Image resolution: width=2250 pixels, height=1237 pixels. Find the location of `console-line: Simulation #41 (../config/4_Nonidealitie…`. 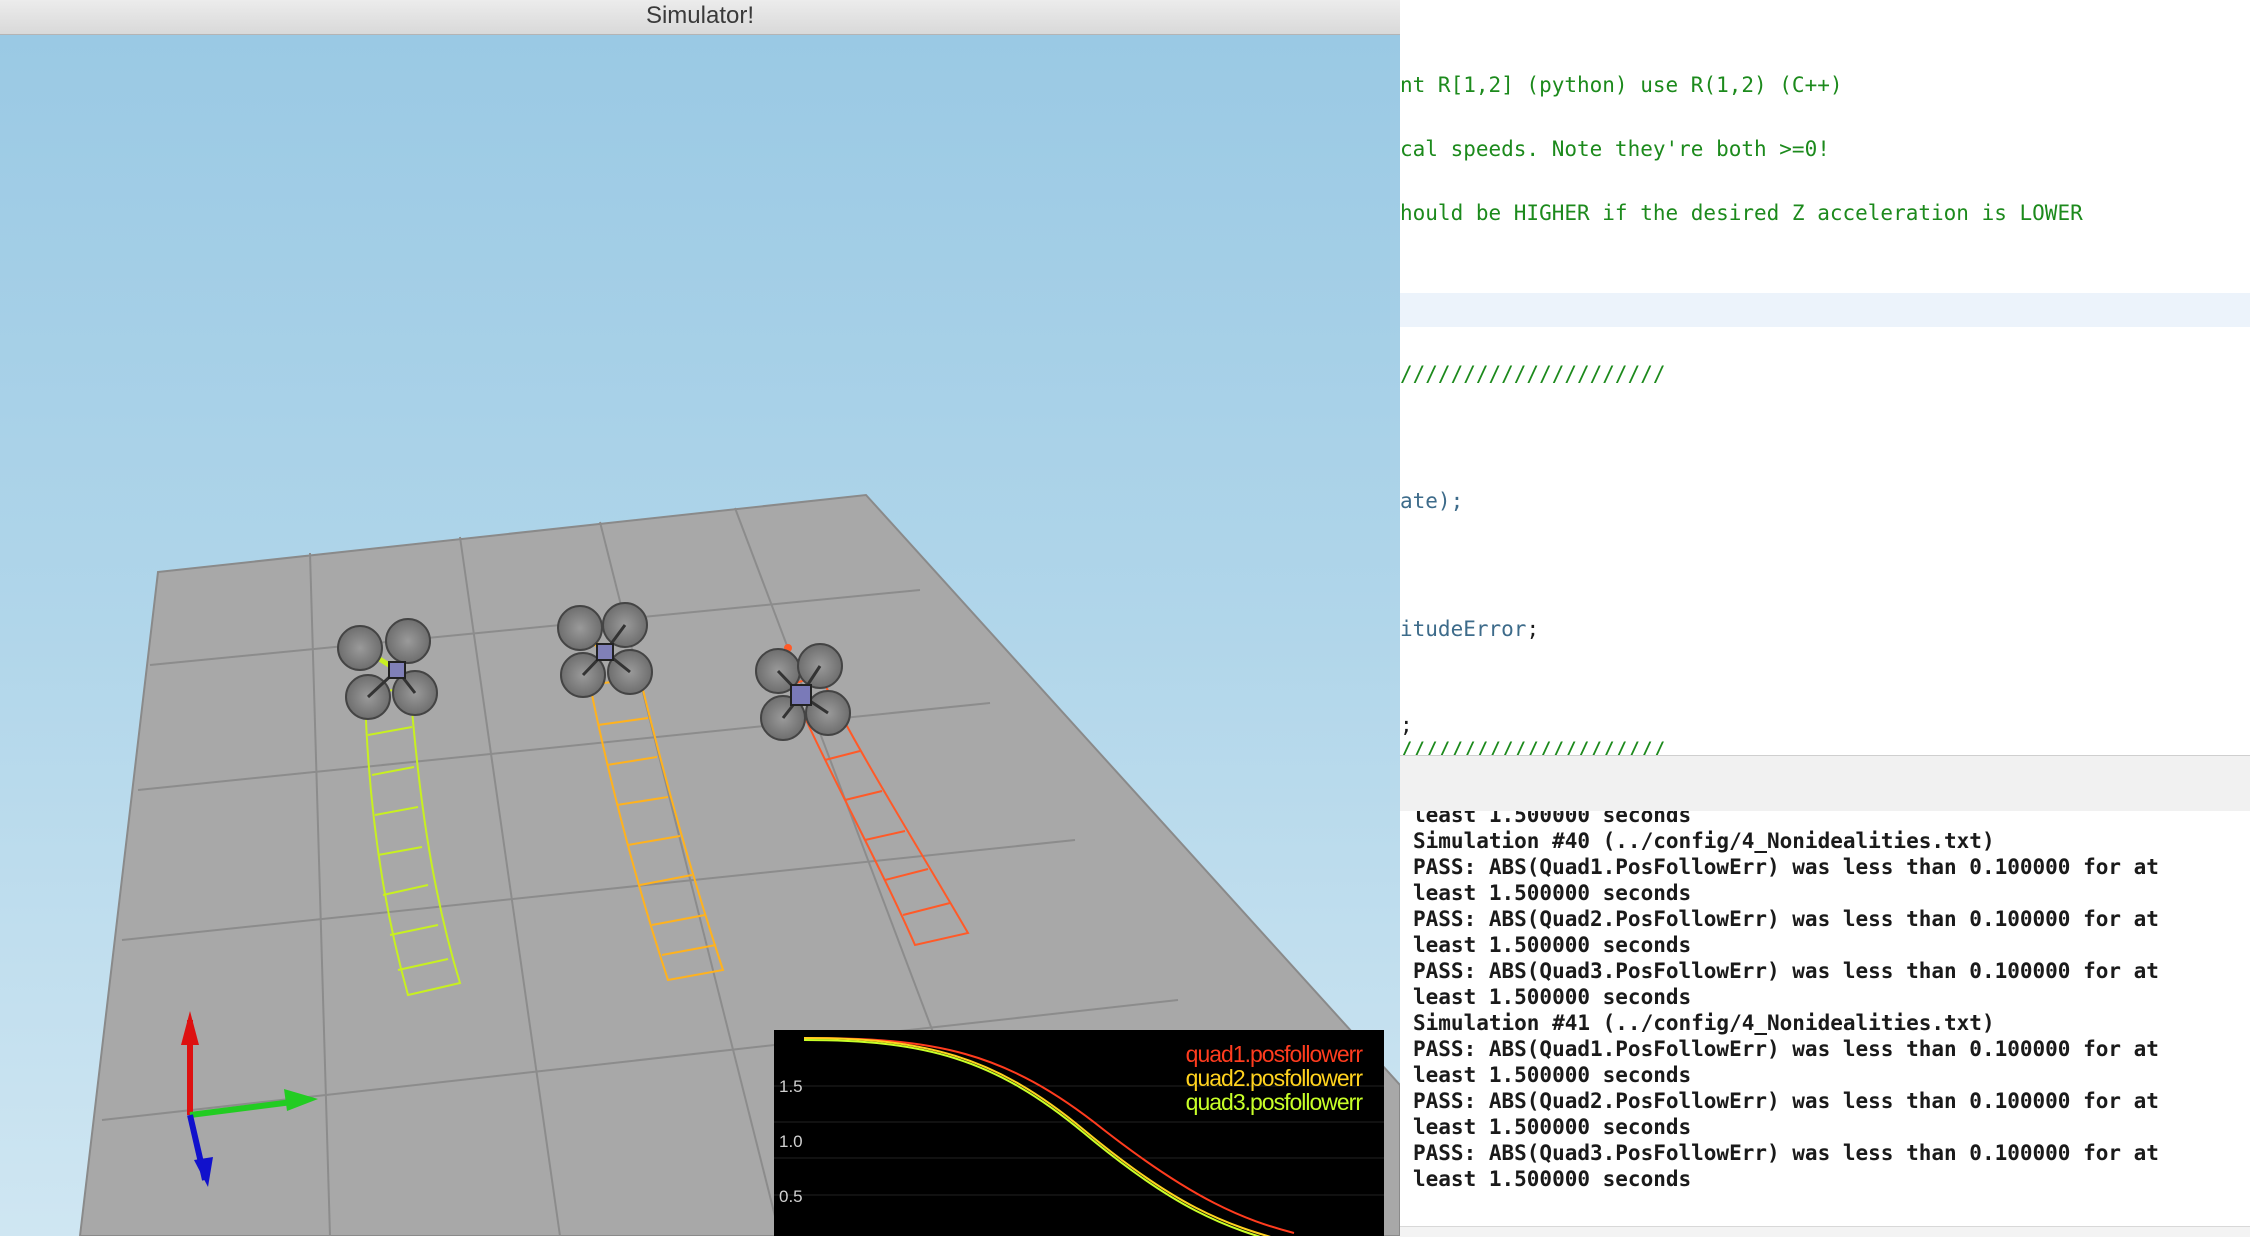

console-line: Simulation #41 (../config/4_Nonidealitie… is located at coordinates (1704, 1023).